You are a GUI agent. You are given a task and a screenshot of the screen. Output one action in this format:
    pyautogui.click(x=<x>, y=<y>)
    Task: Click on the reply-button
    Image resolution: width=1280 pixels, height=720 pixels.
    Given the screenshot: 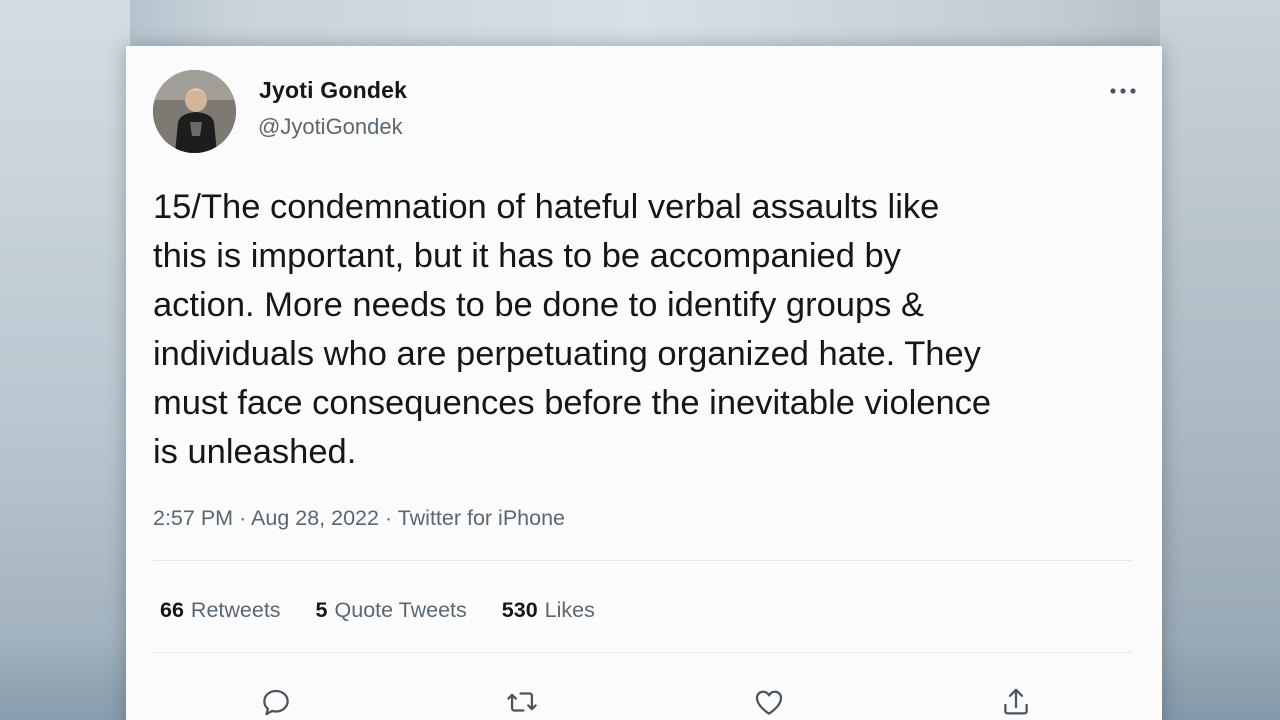 What is the action you would take?
    pyautogui.click(x=276, y=701)
    